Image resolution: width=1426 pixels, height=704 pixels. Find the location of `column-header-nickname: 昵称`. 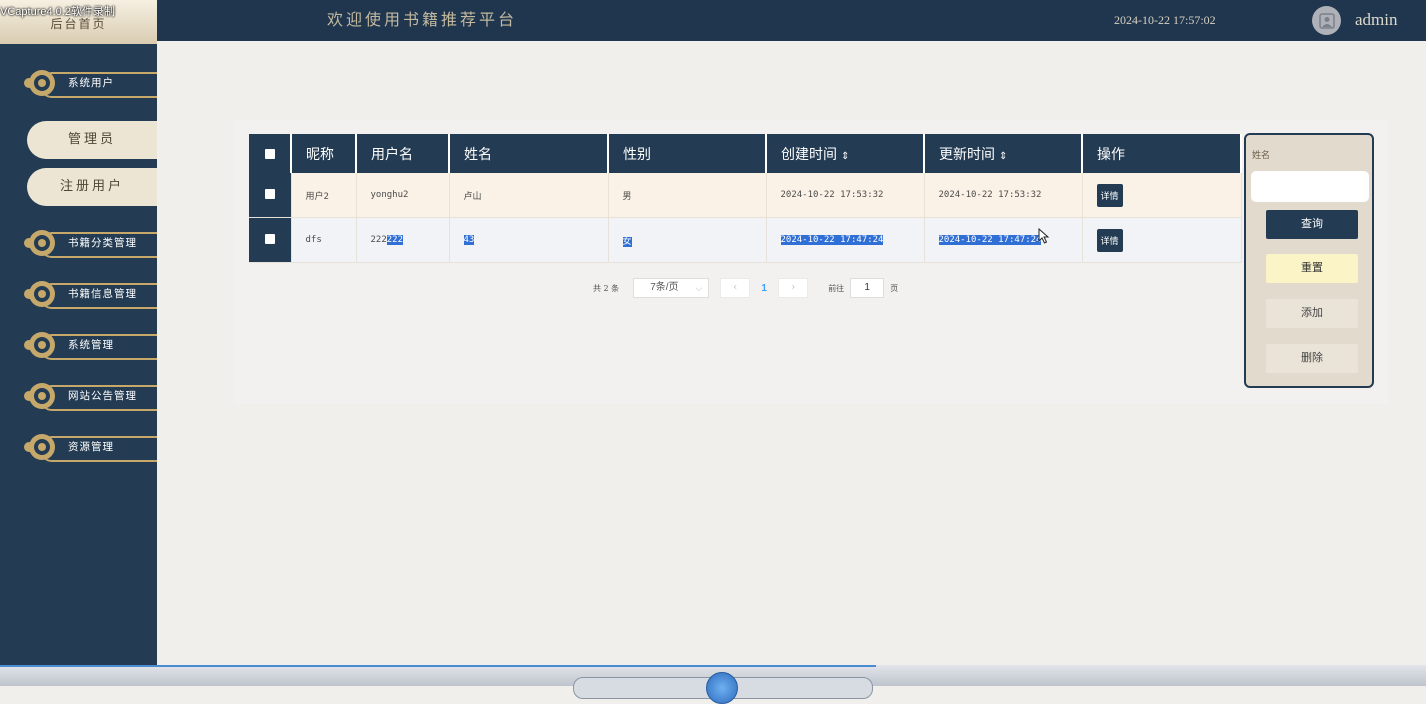

column-header-nickname: 昵称 is located at coordinates (324, 153).